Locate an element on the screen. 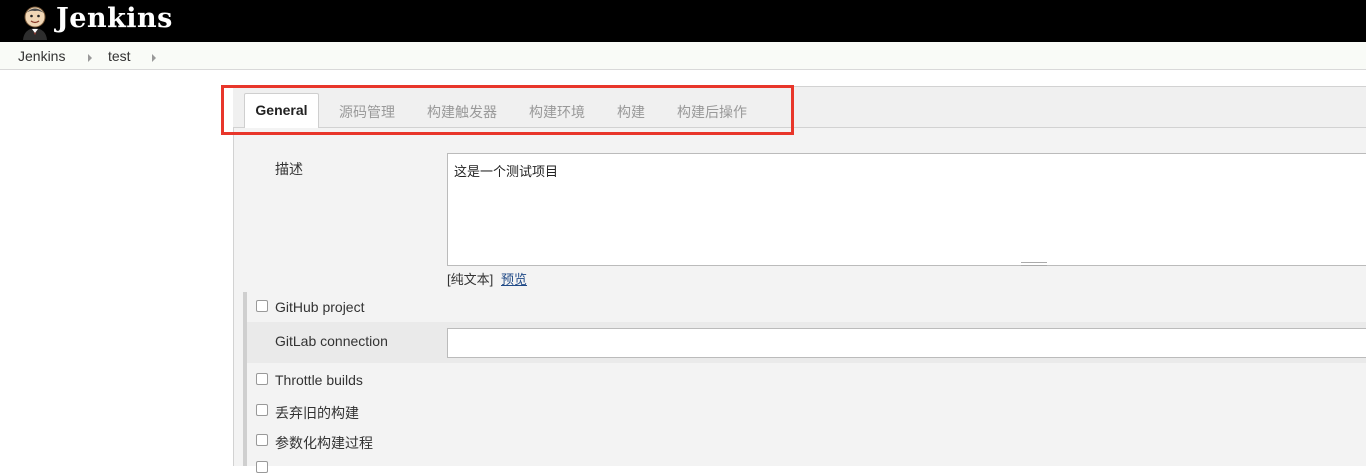 This screenshot has width=1366, height=473. throttle-builds-checkbox is located at coordinates (262, 379).